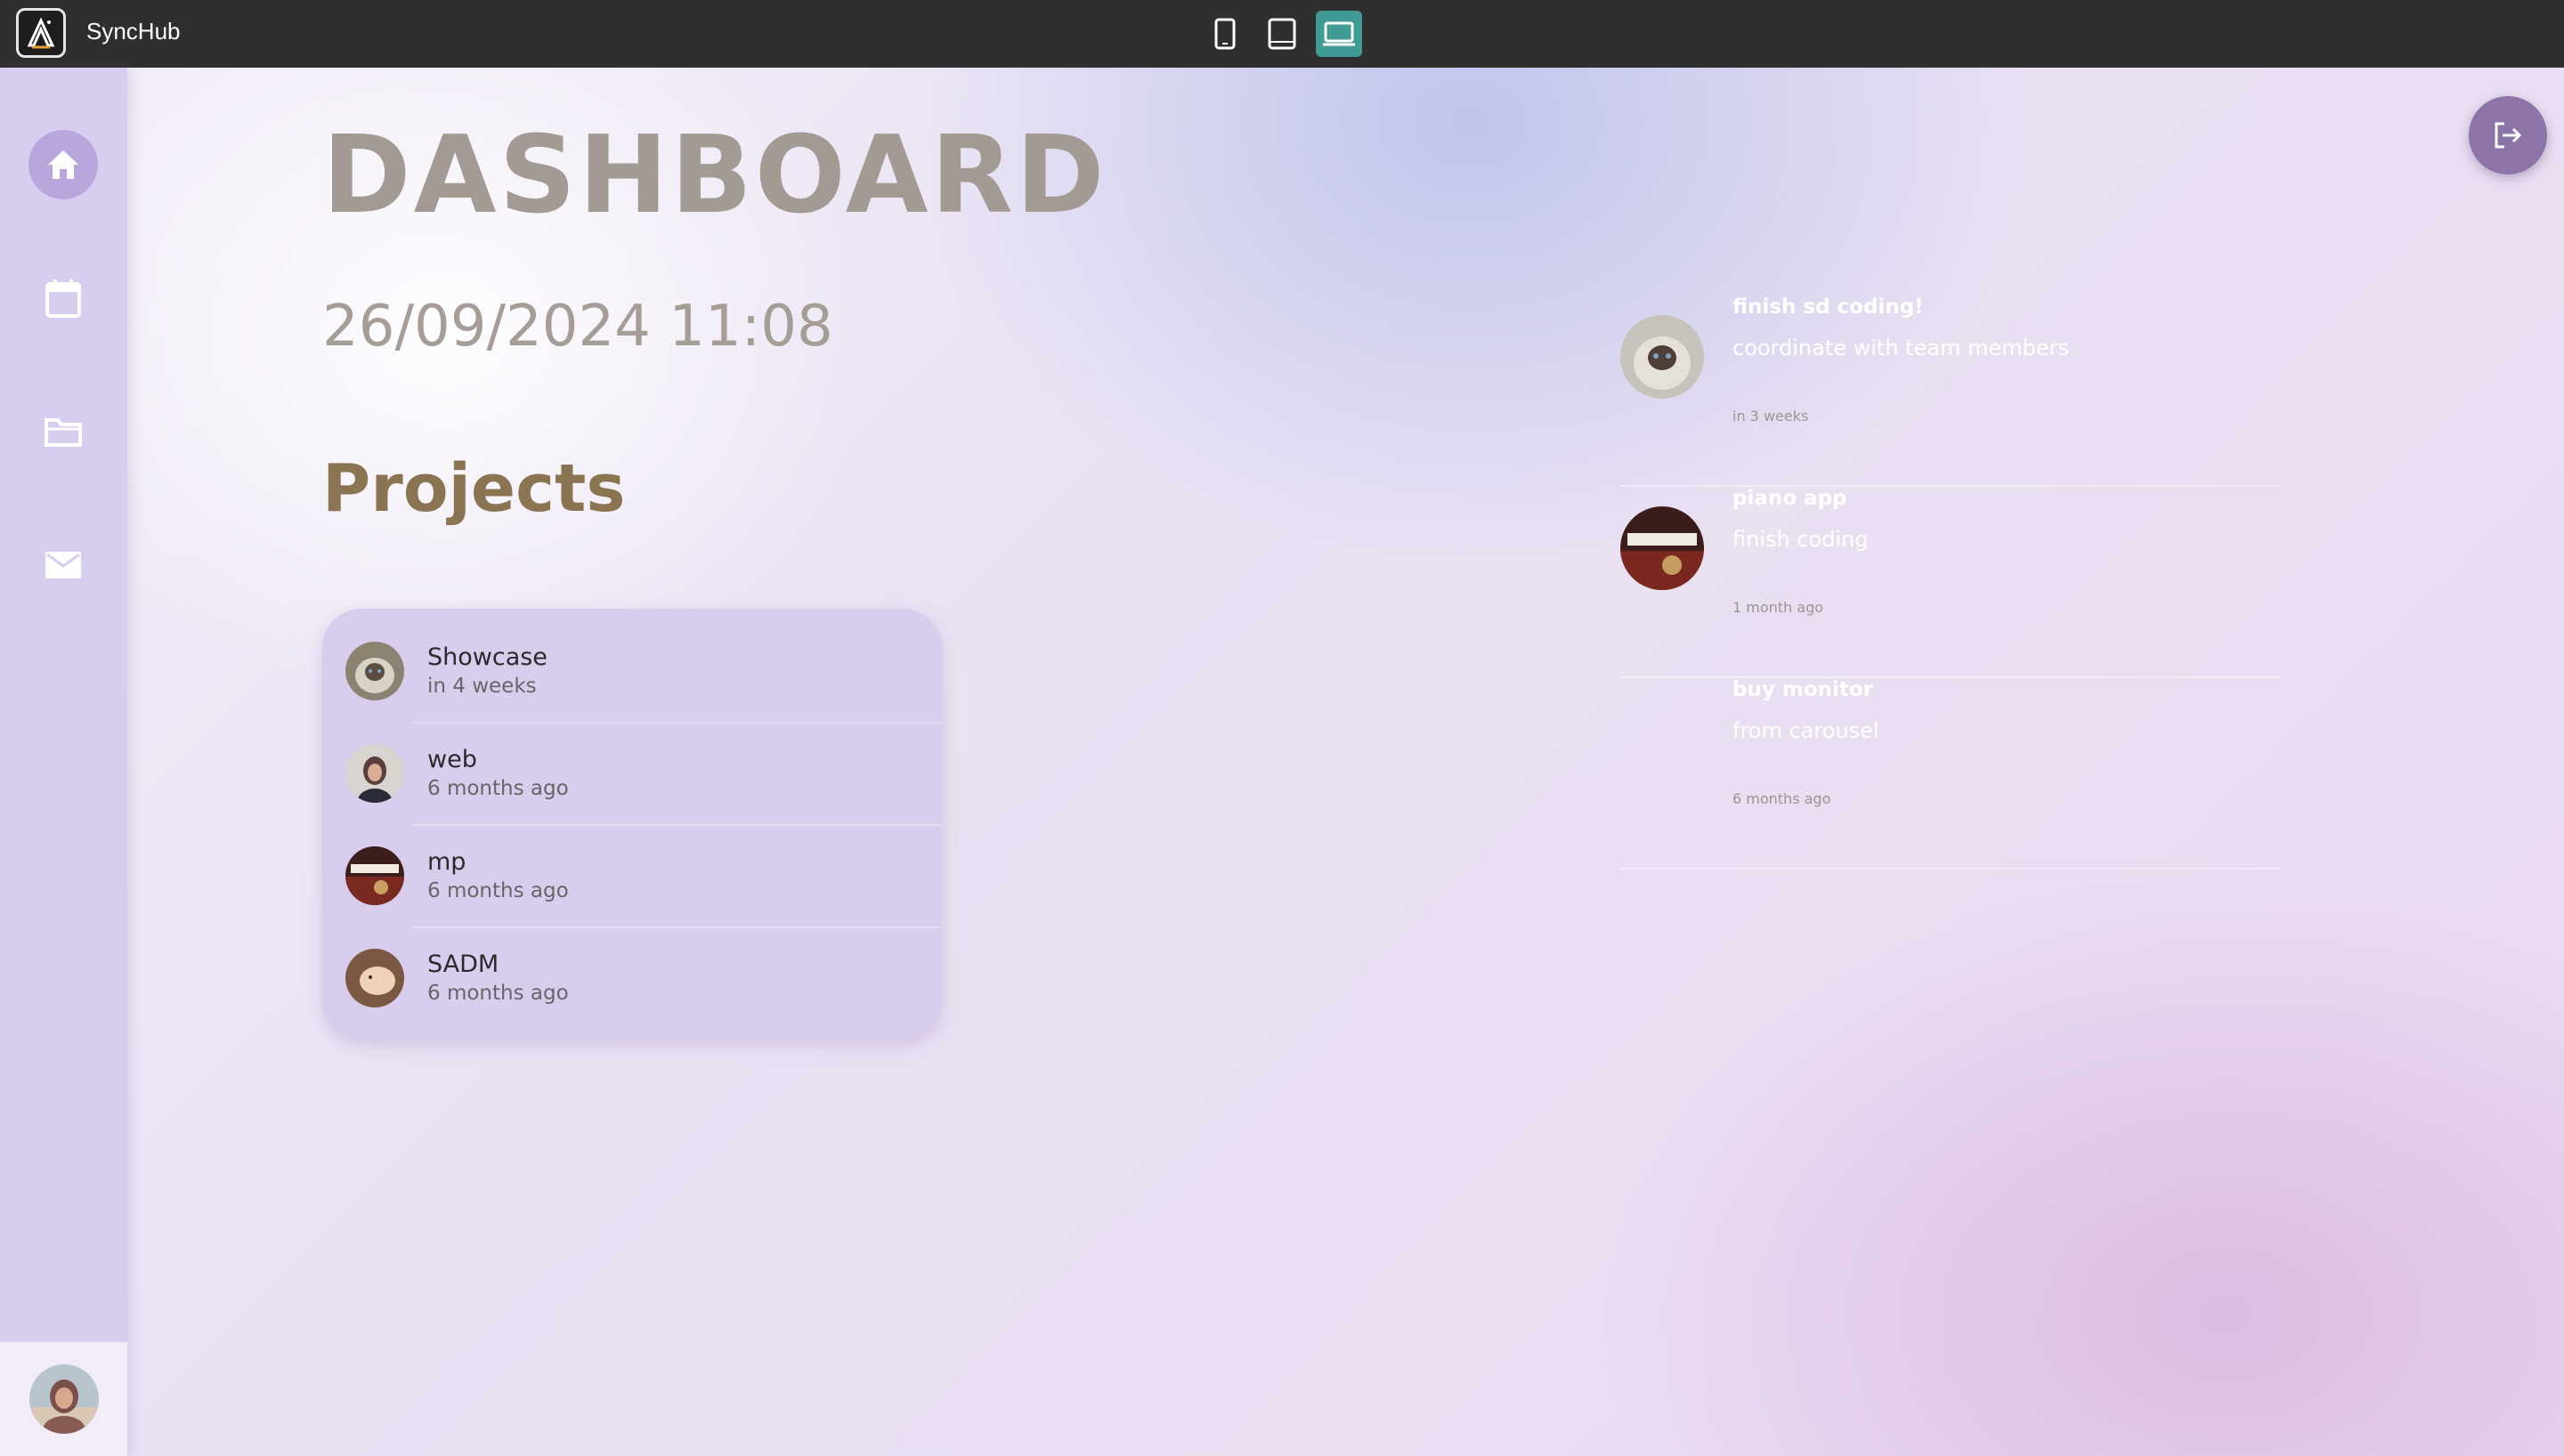 This screenshot has width=2564, height=1456. I want to click on activity-item: piano app finish coding 1 month ago, so click(1949, 582).